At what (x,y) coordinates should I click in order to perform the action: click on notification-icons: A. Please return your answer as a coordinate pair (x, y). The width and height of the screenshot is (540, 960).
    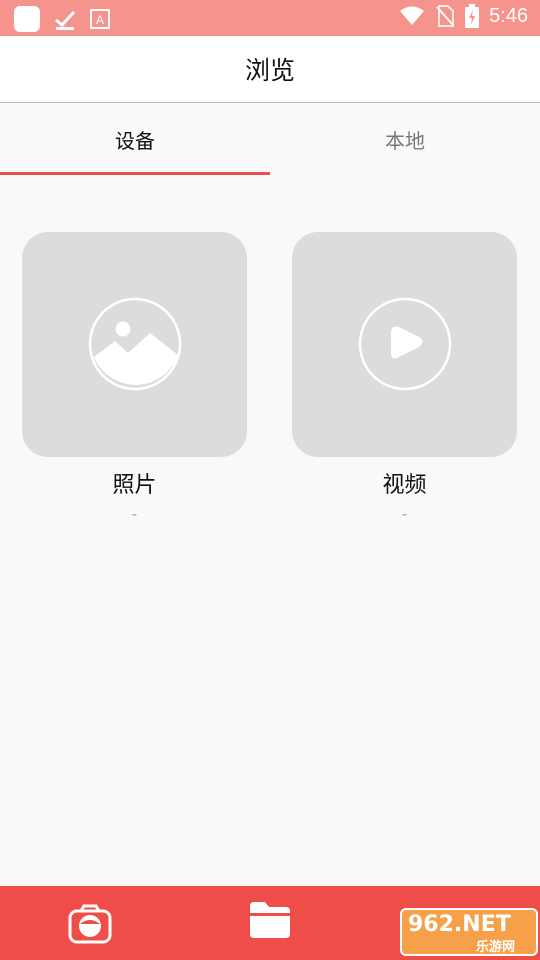
    Looking at the image, I should click on (62, 19).